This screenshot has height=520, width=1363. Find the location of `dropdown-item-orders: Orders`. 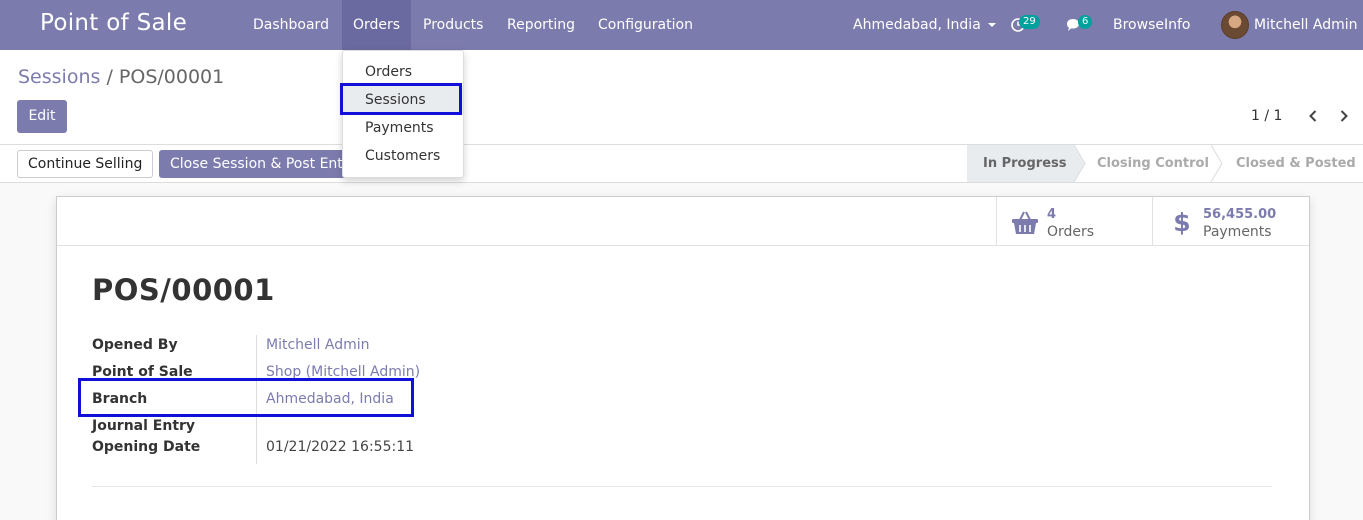

dropdown-item-orders: Orders is located at coordinates (403, 72).